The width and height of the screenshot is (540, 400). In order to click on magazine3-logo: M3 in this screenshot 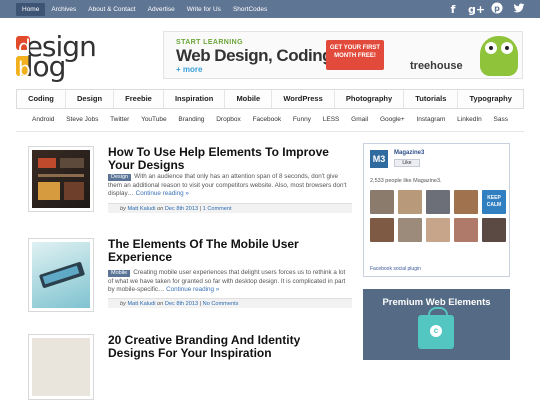, I will do `click(379, 159)`.